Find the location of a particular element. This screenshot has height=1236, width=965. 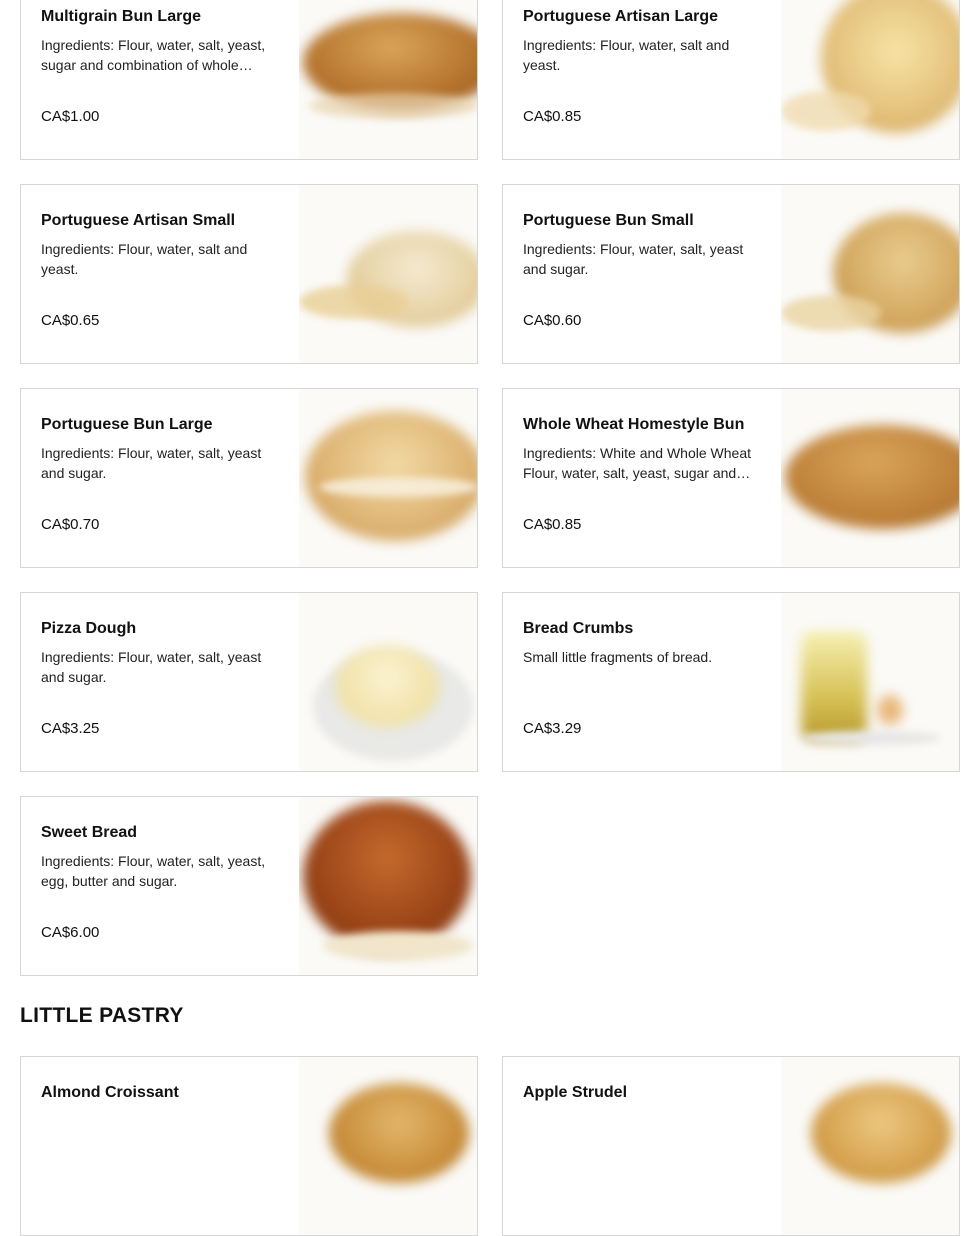

product-price: CA$0.65 is located at coordinates (70, 320).